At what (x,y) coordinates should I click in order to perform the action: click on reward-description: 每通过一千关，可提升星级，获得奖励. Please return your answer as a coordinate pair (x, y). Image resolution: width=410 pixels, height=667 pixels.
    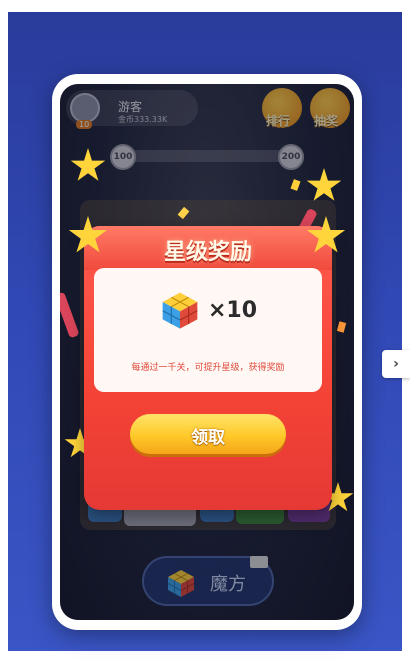
    Looking at the image, I should click on (208, 368).